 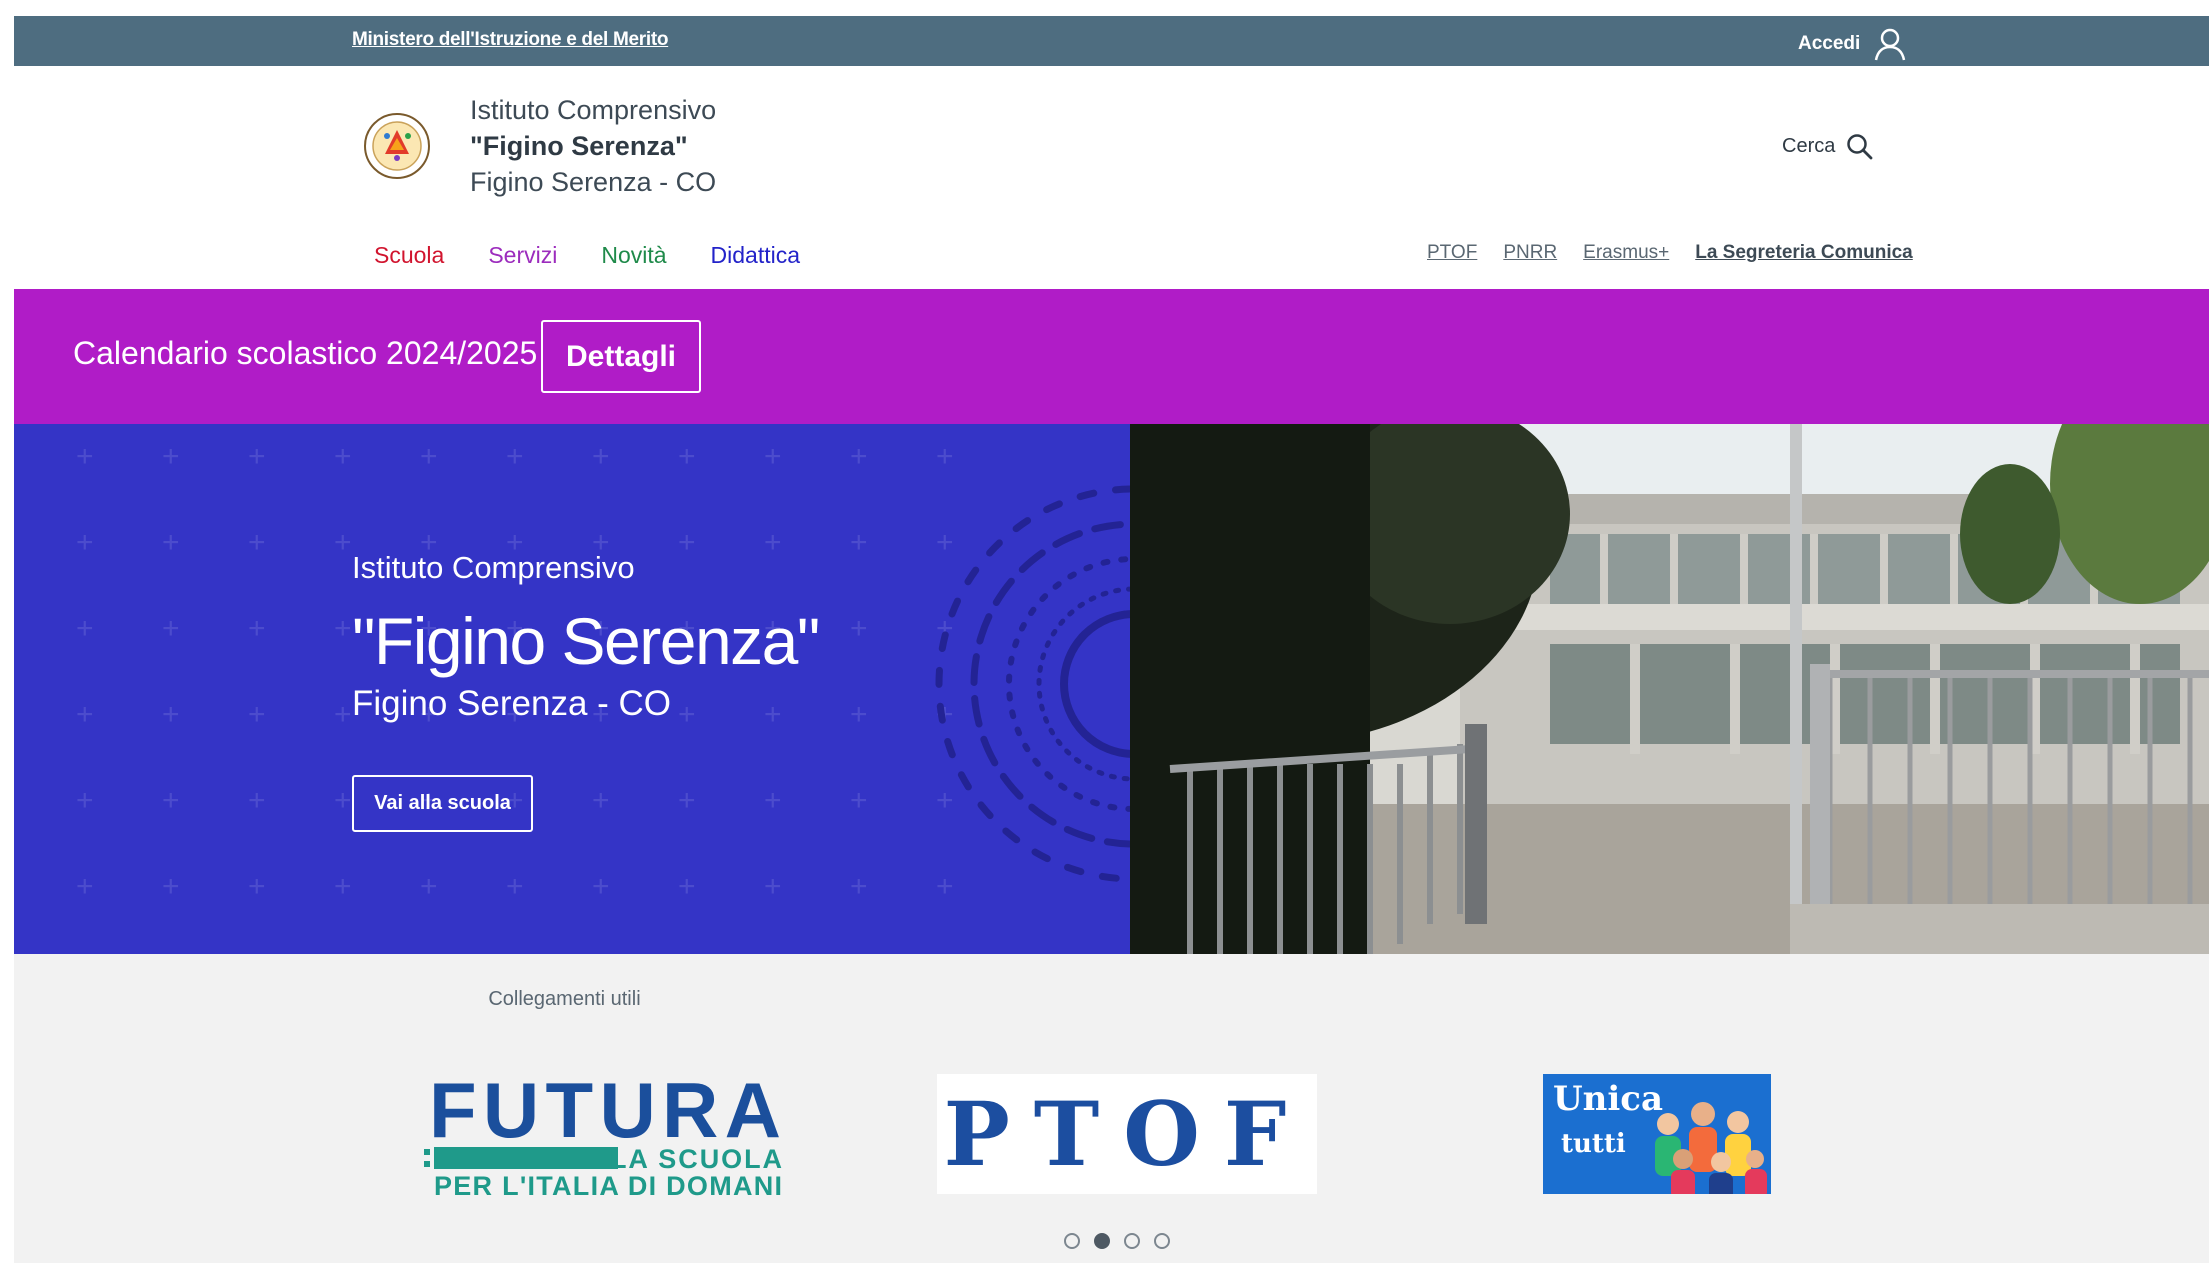 What do you see at coordinates (442, 803) in the screenshot?
I see `go-to-school-button: Vai alla scuola` at bounding box center [442, 803].